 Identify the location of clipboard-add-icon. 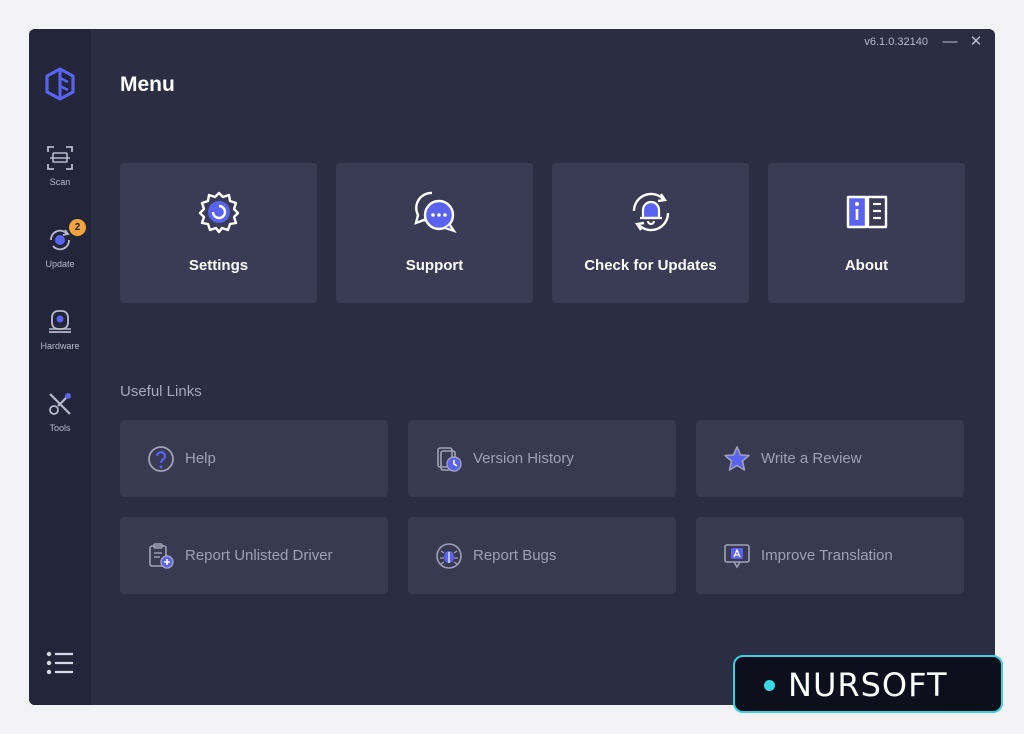
(161, 556).